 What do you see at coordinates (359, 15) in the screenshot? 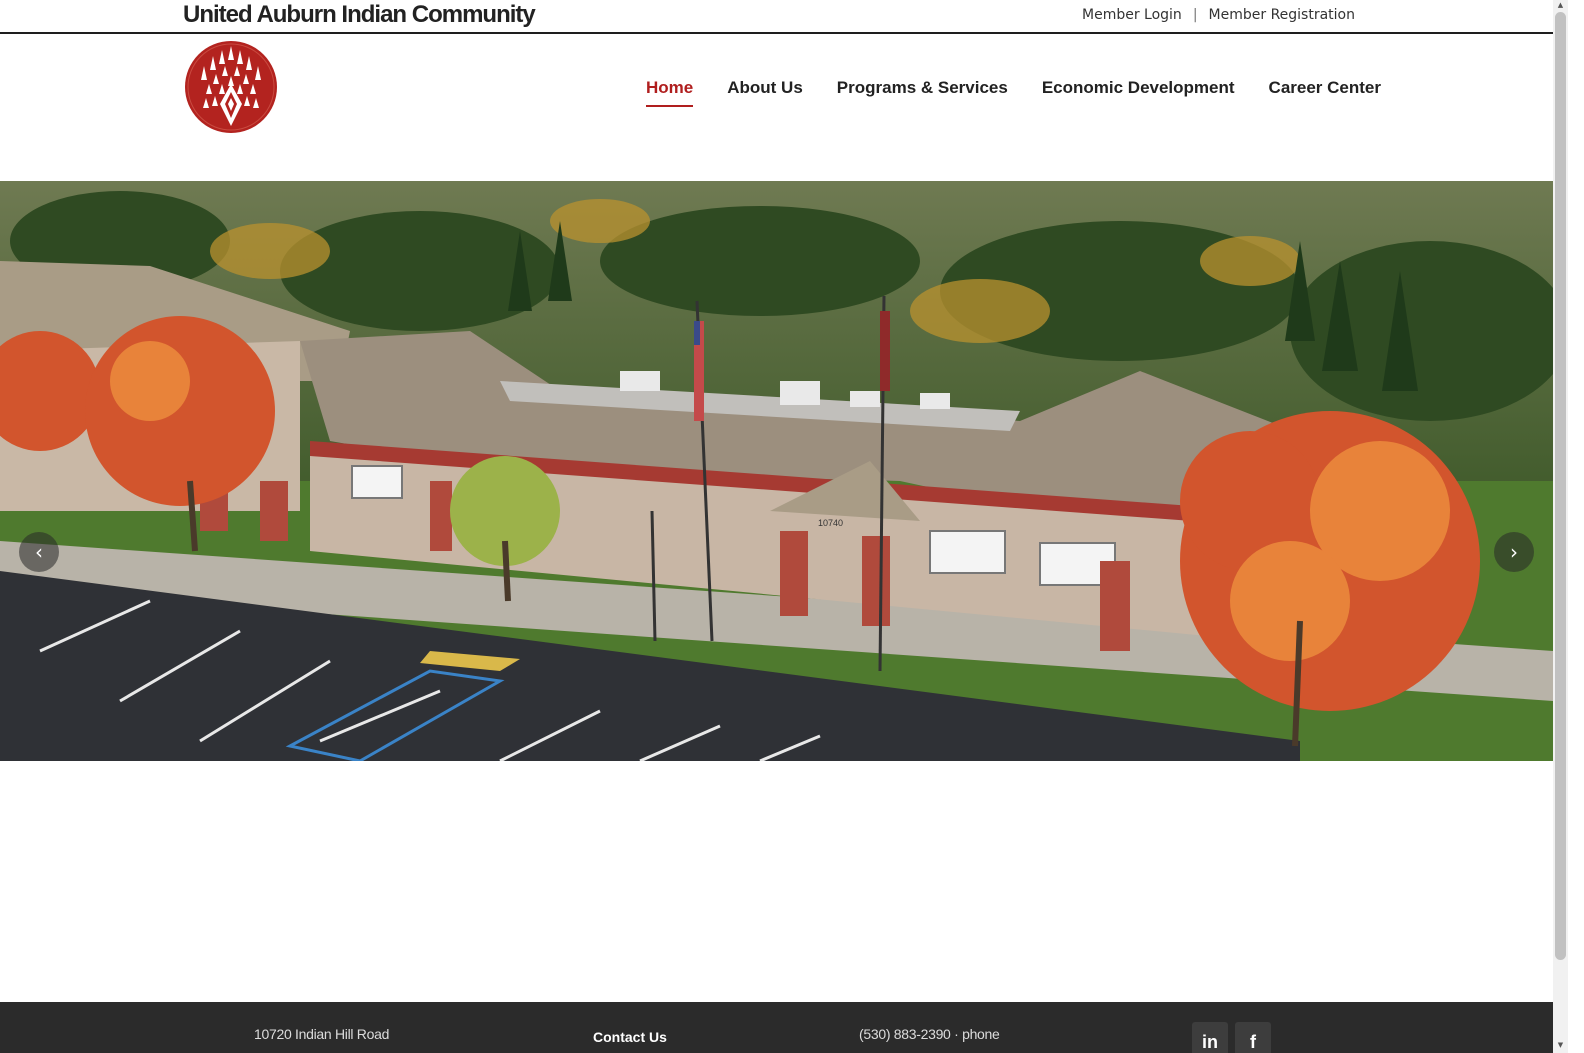
I see `site-title: United Auburn Indian Community` at bounding box center [359, 15].